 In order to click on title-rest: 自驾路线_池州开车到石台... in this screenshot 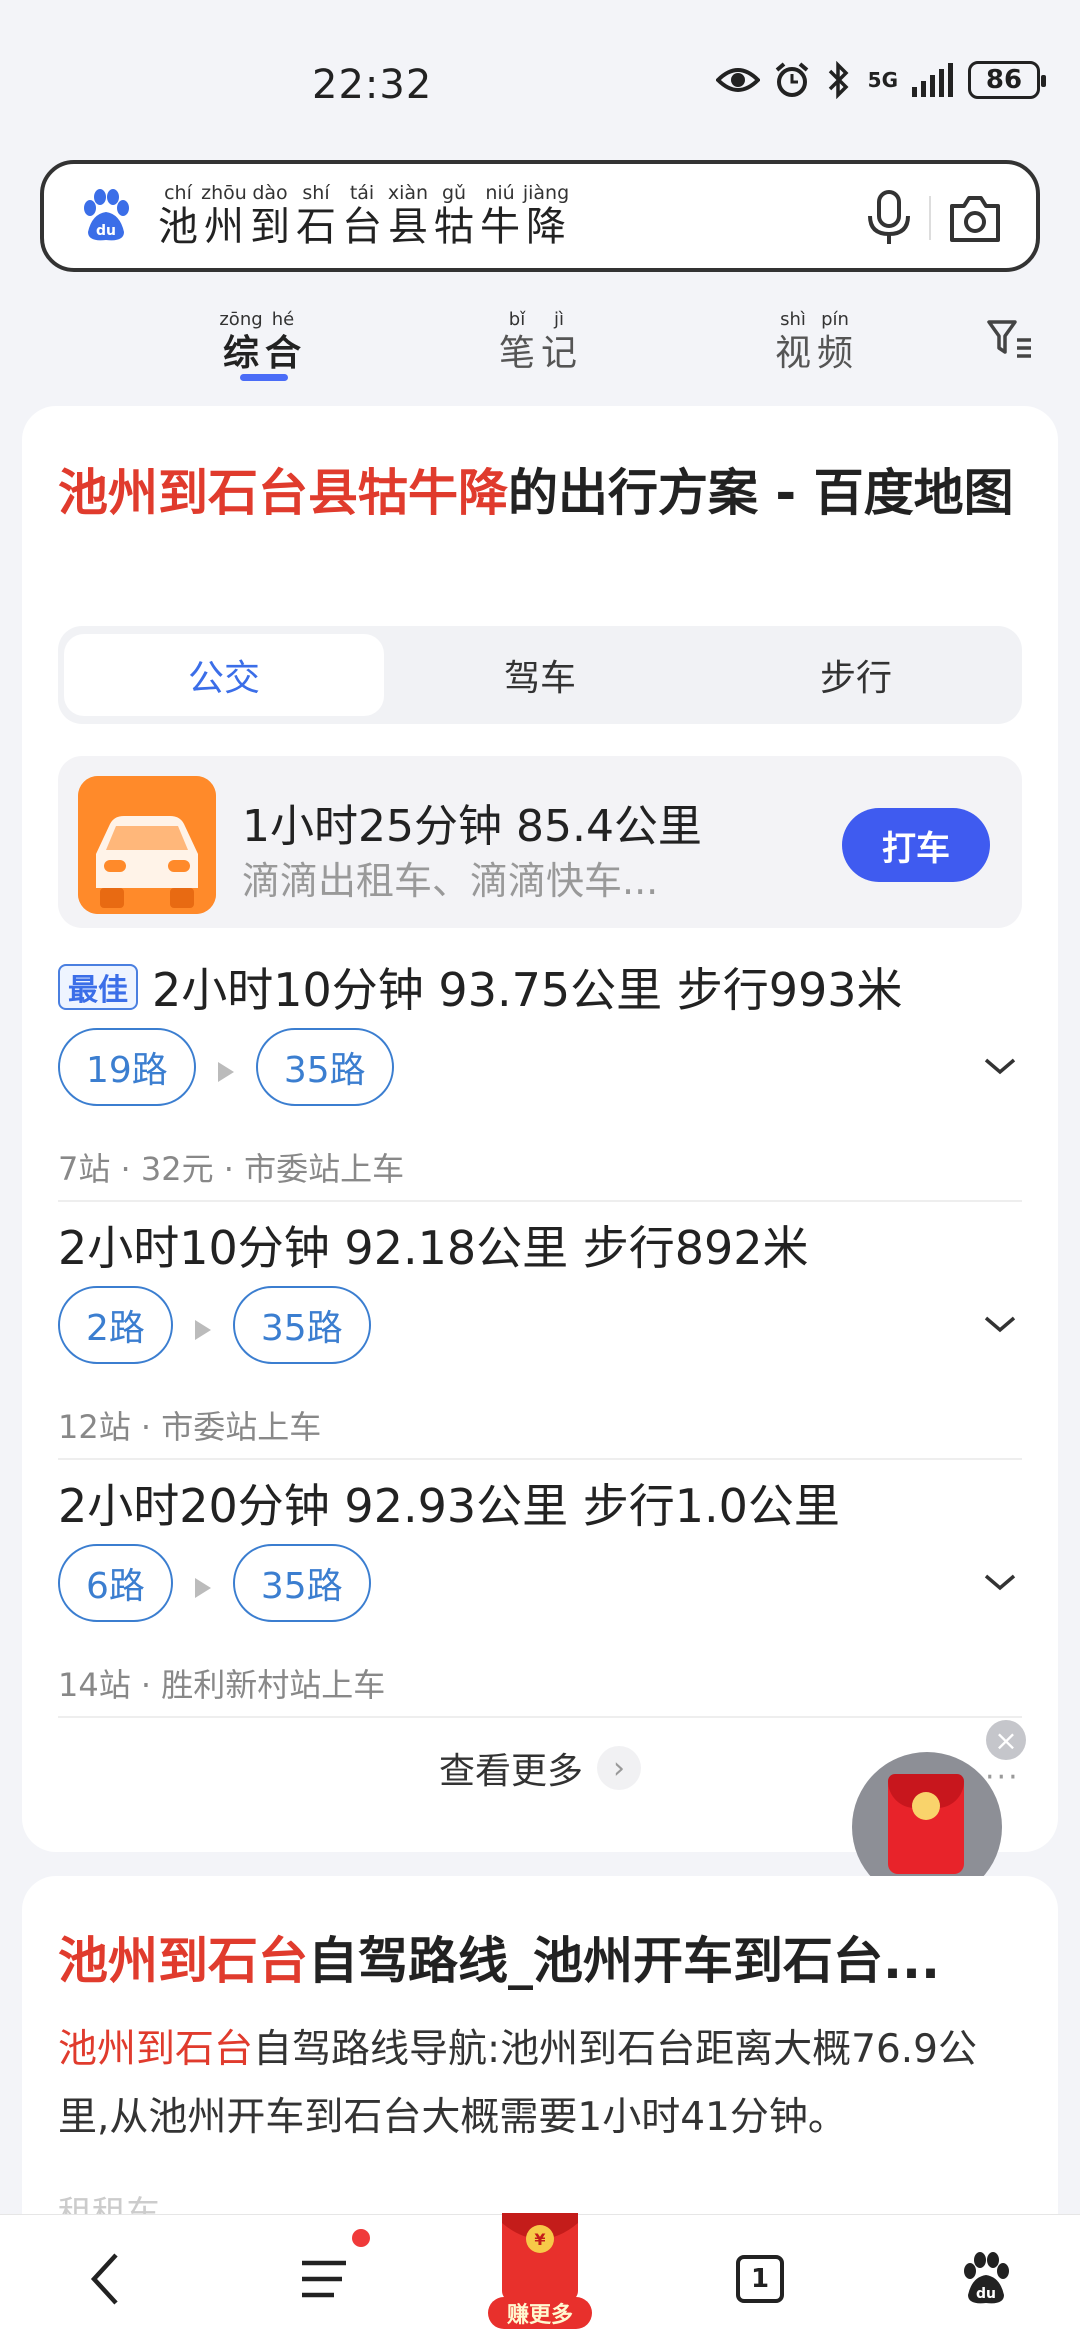, I will do `click(624, 1961)`.